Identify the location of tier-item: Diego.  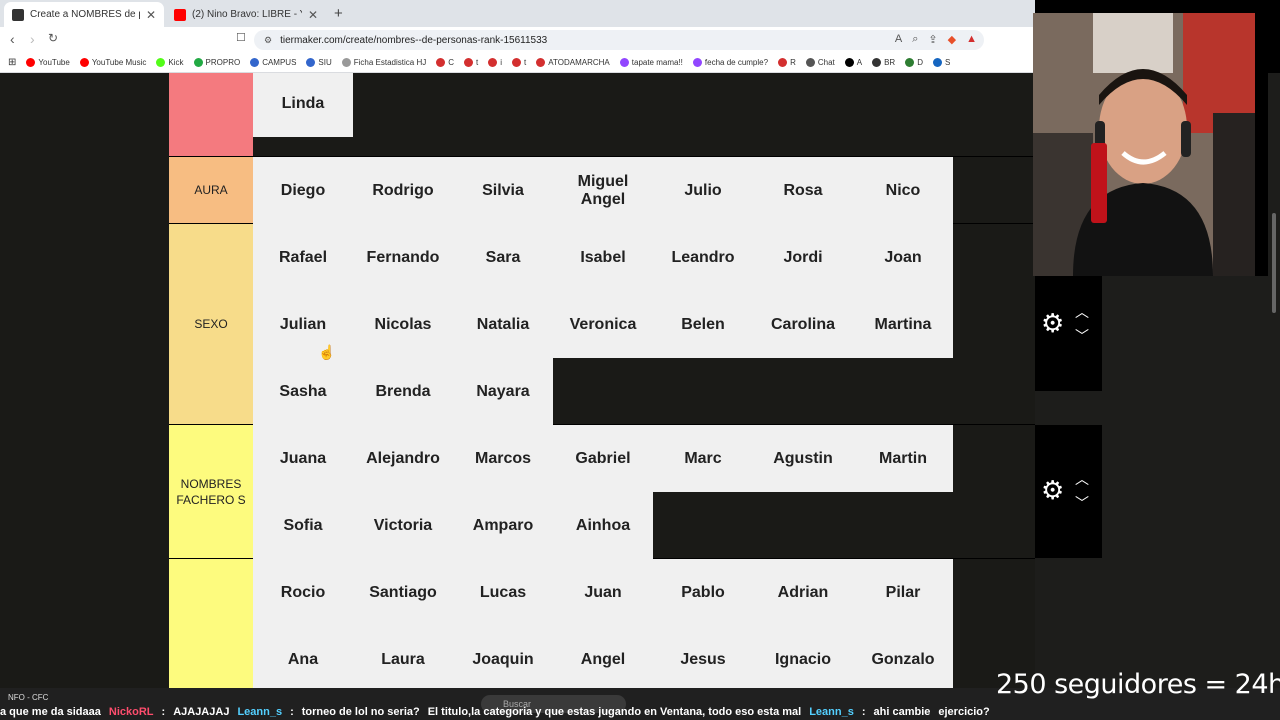
(303, 190).